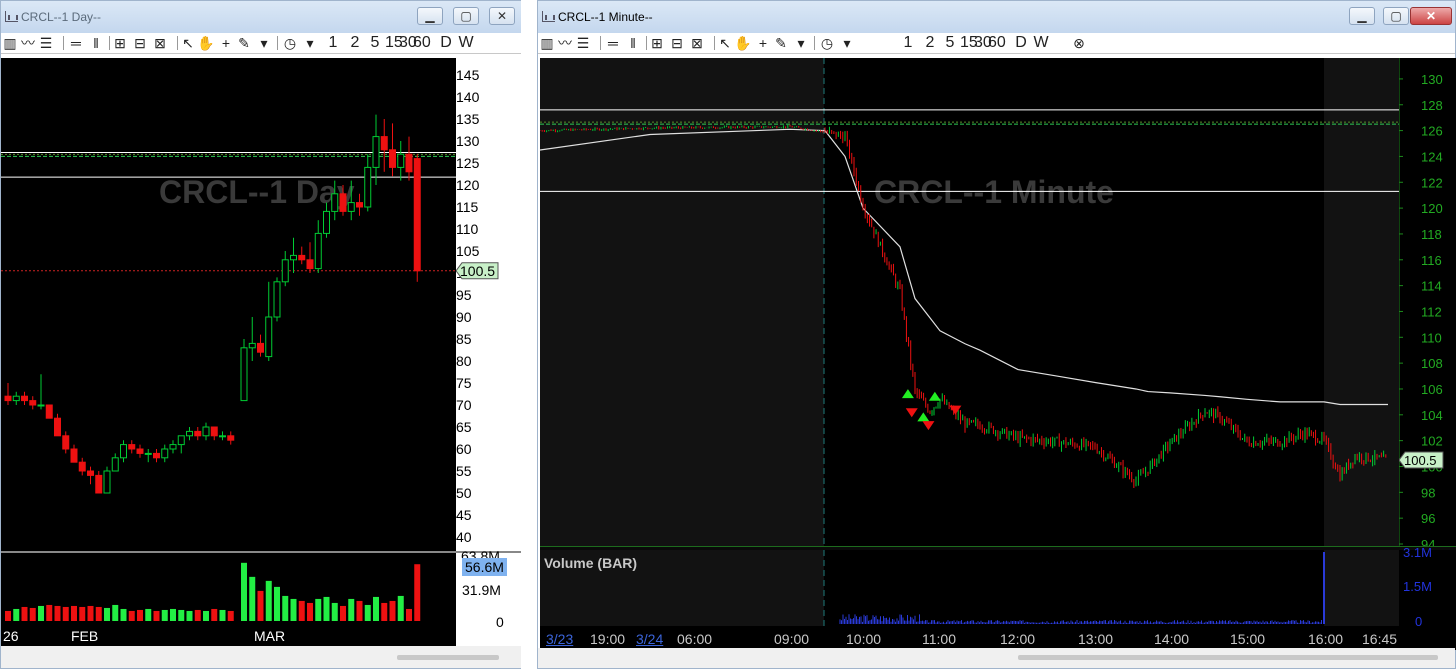  What do you see at coordinates (464, 405) in the screenshot?
I see `price-axis-label: 70` at bounding box center [464, 405].